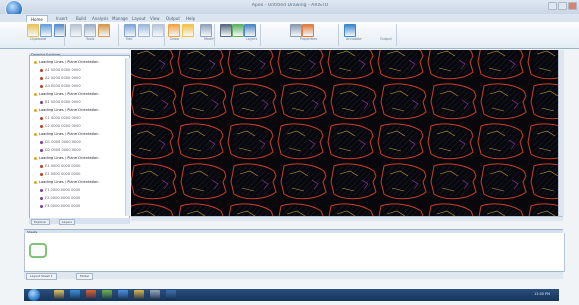 The height and width of the screenshot is (305, 579). Describe the element at coordinates (309, 39) in the screenshot. I see `ribbon-group-label: Properties` at that location.